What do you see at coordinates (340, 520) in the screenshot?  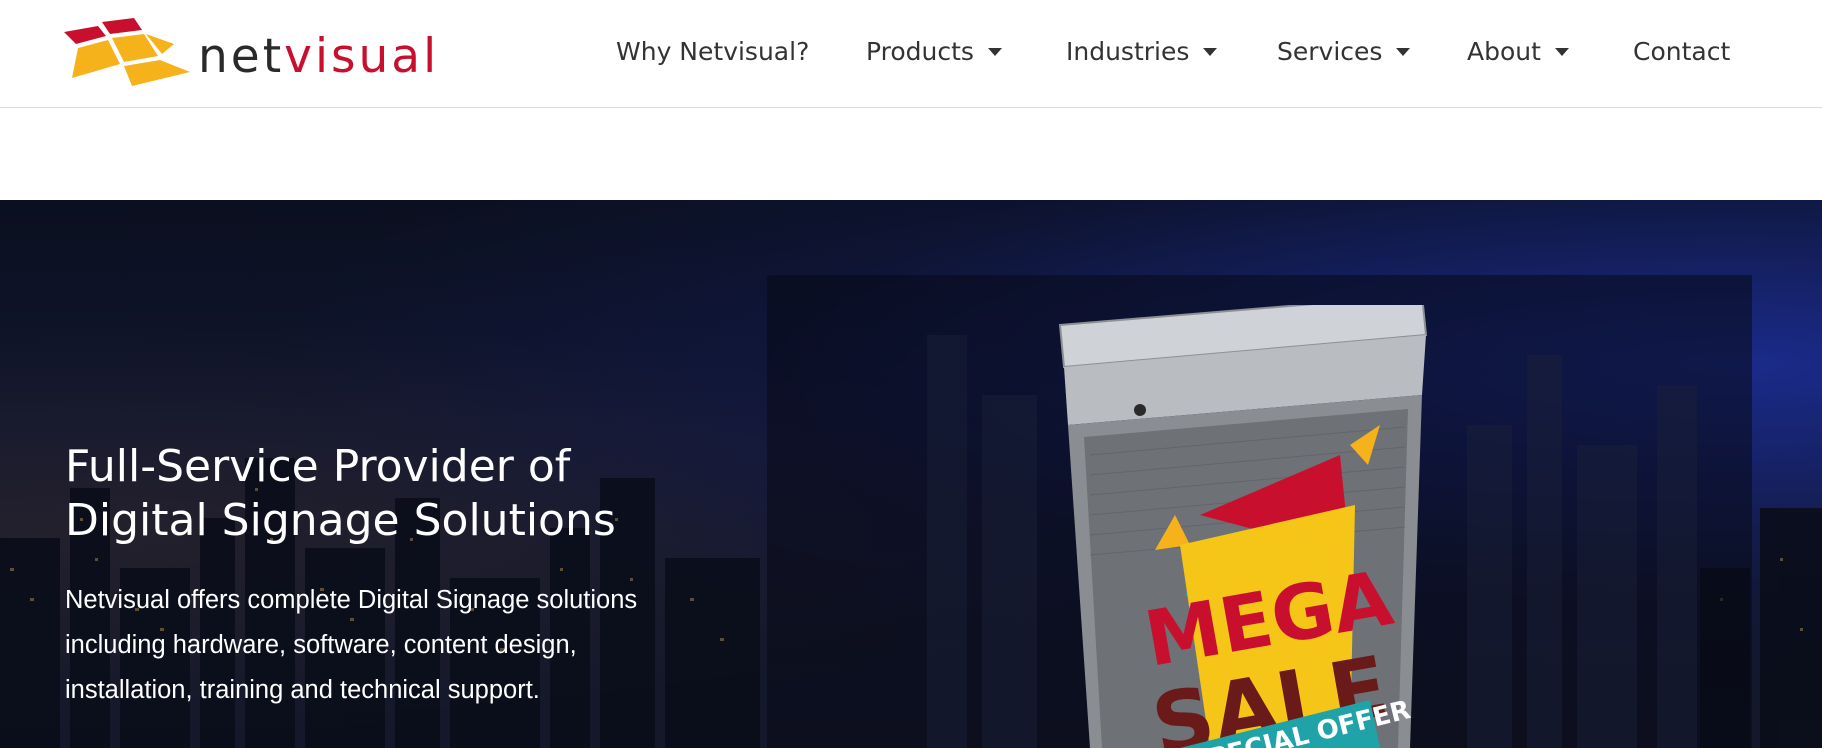 I see `hero-title-line: Digital Signage Solutions` at bounding box center [340, 520].